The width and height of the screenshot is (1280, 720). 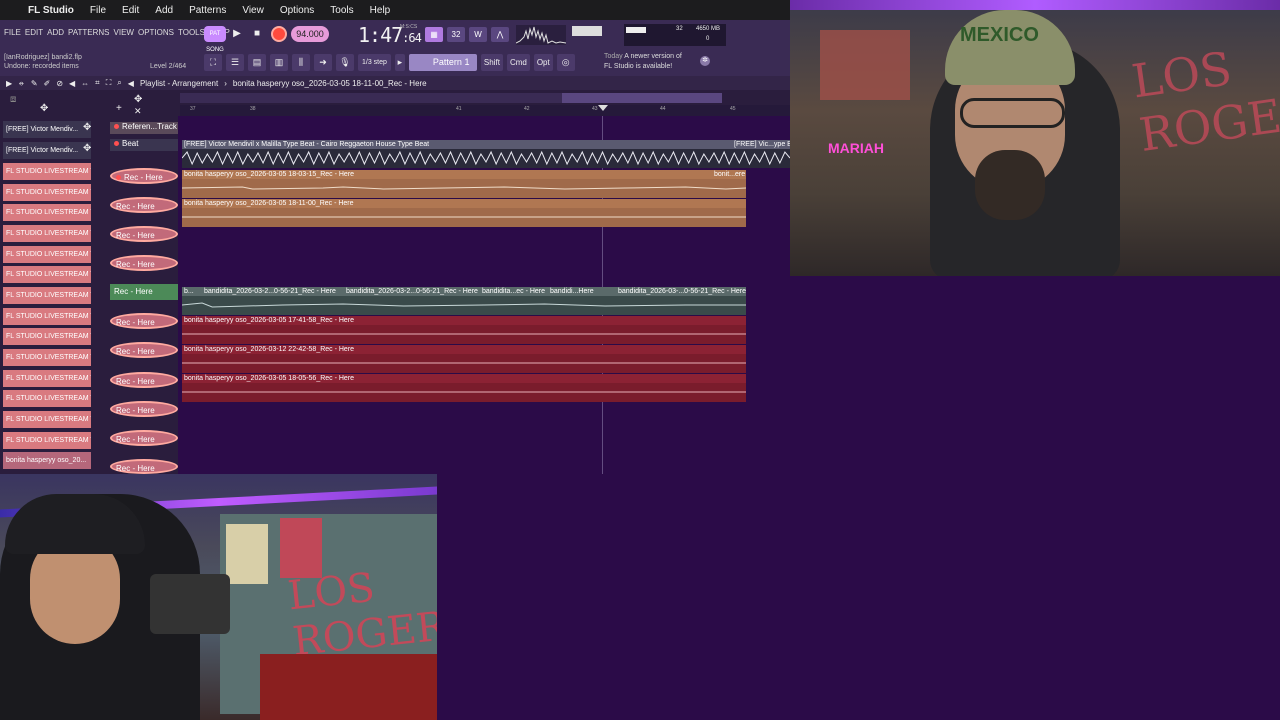 What do you see at coordinates (257, 62) in the screenshot?
I see `piano-roll-icon: ▤` at bounding box center [257, 62].